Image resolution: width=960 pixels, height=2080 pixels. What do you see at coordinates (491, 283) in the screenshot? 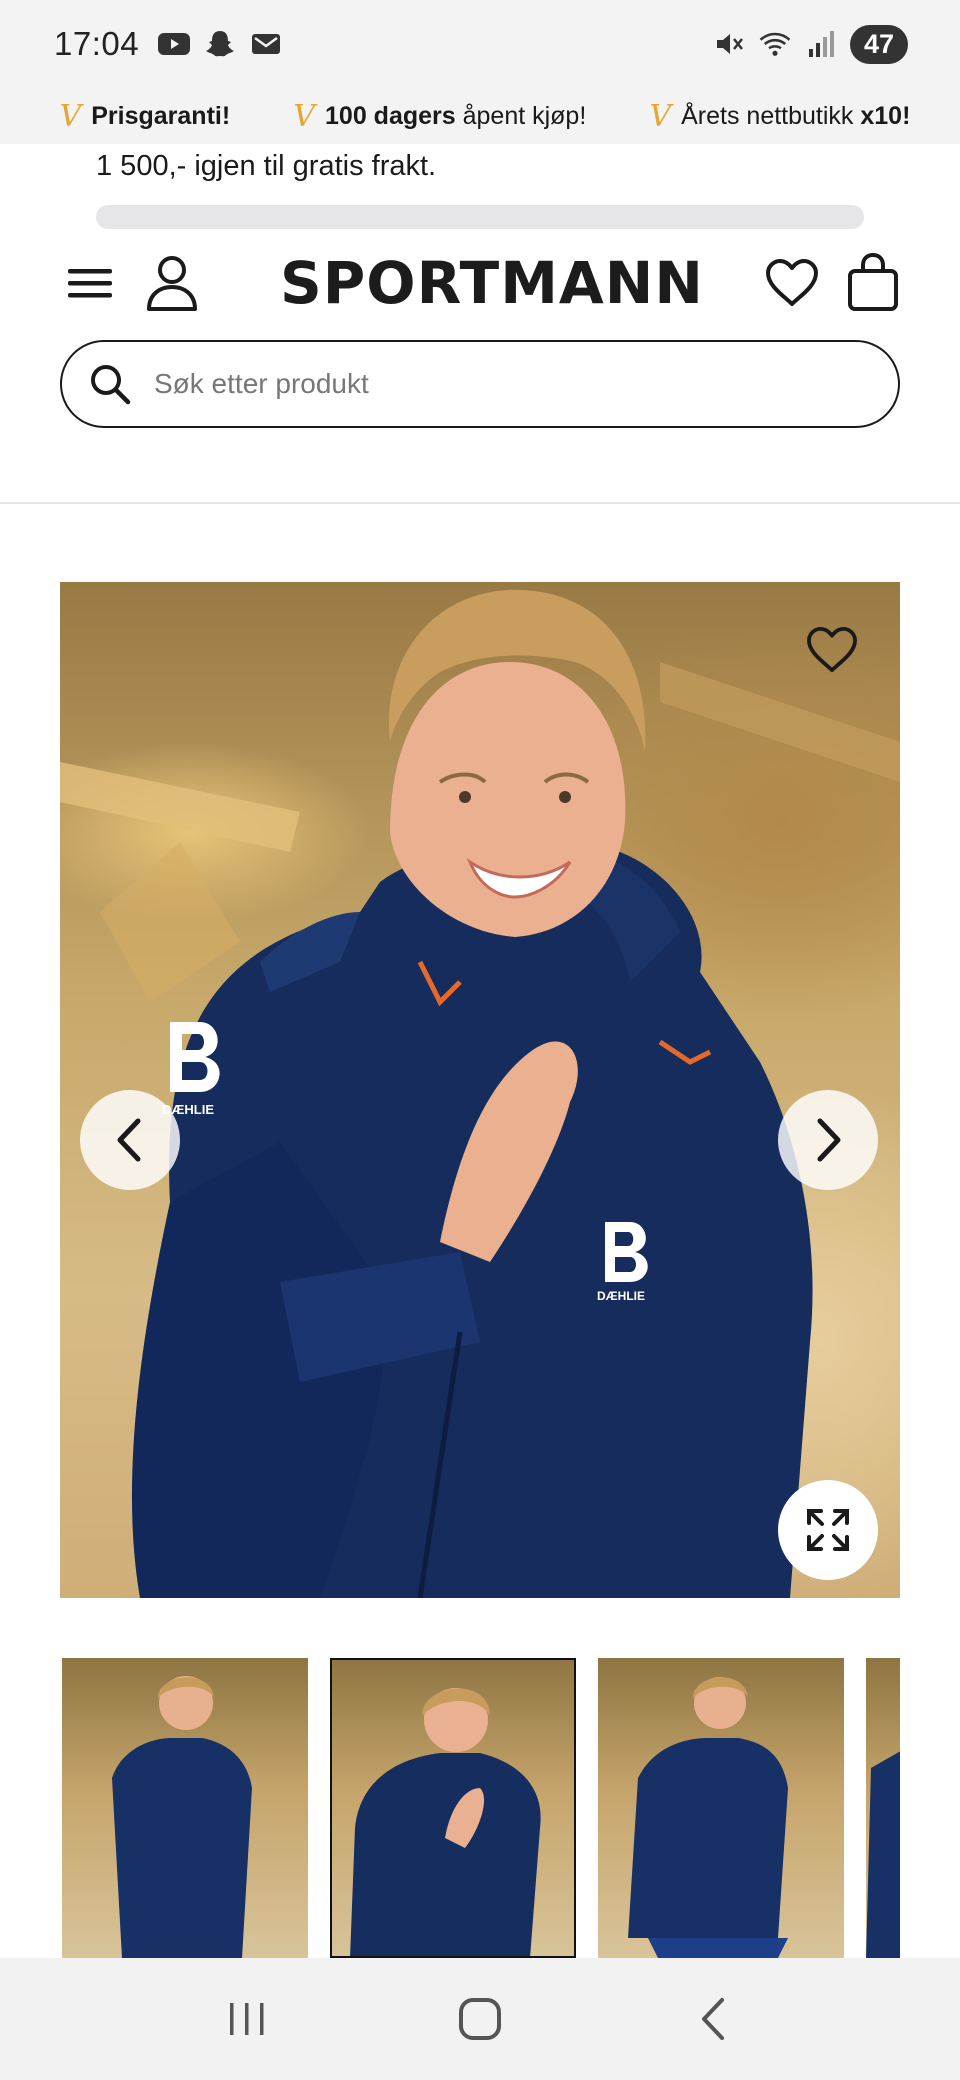
I see `site-logo: SPORTMANN` at bounding box center [491, 283].